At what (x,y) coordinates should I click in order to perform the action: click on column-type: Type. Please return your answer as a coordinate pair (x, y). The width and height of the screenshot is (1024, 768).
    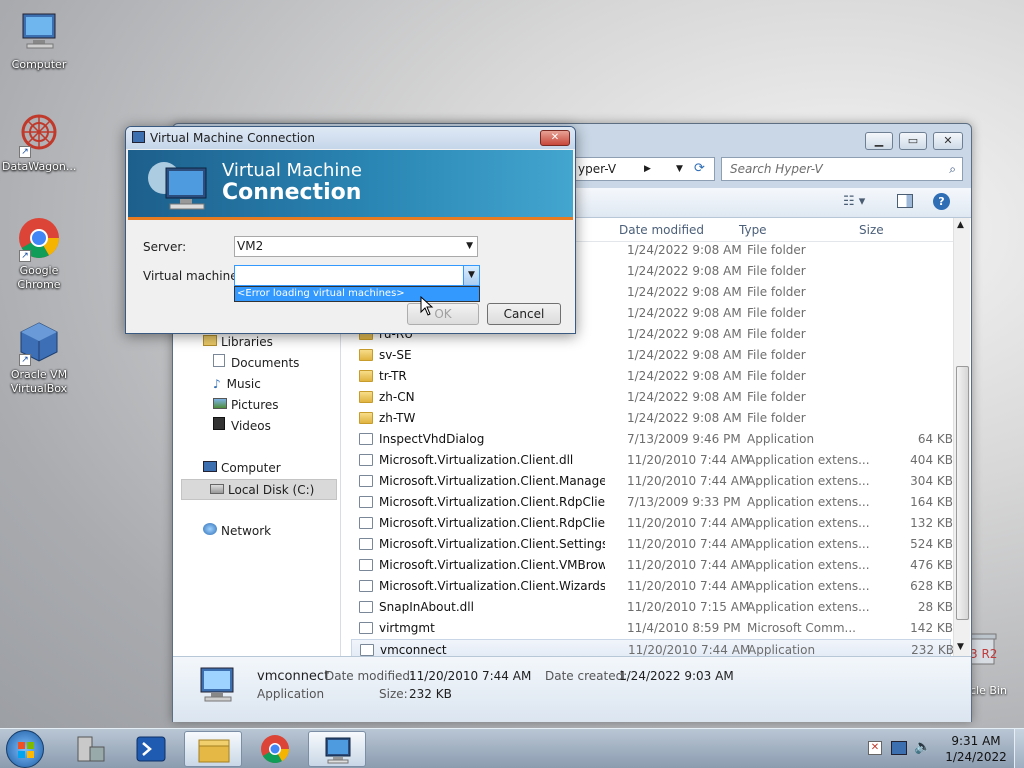
    Looking at the image, I should click on (753, 230).